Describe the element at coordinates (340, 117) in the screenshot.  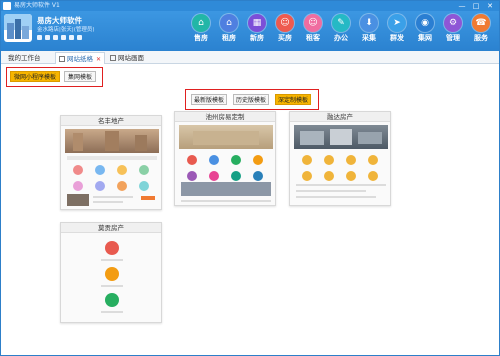
I see `template-title: 融达房产` at that location.